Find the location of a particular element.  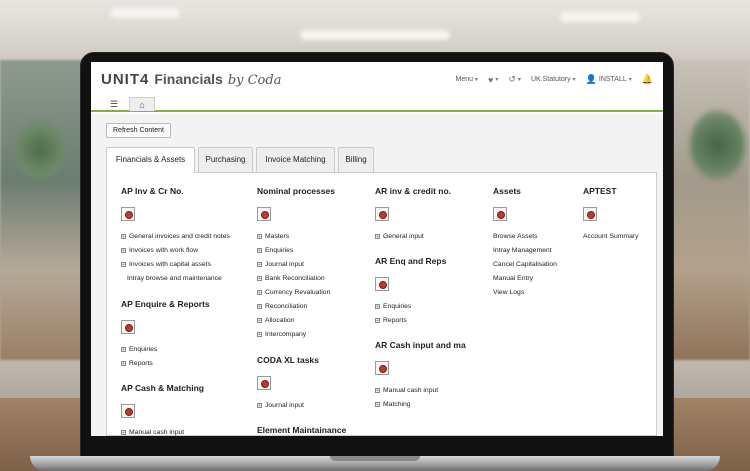

link-item: + Invoices with capital assets is located at coordinates (166, 264).